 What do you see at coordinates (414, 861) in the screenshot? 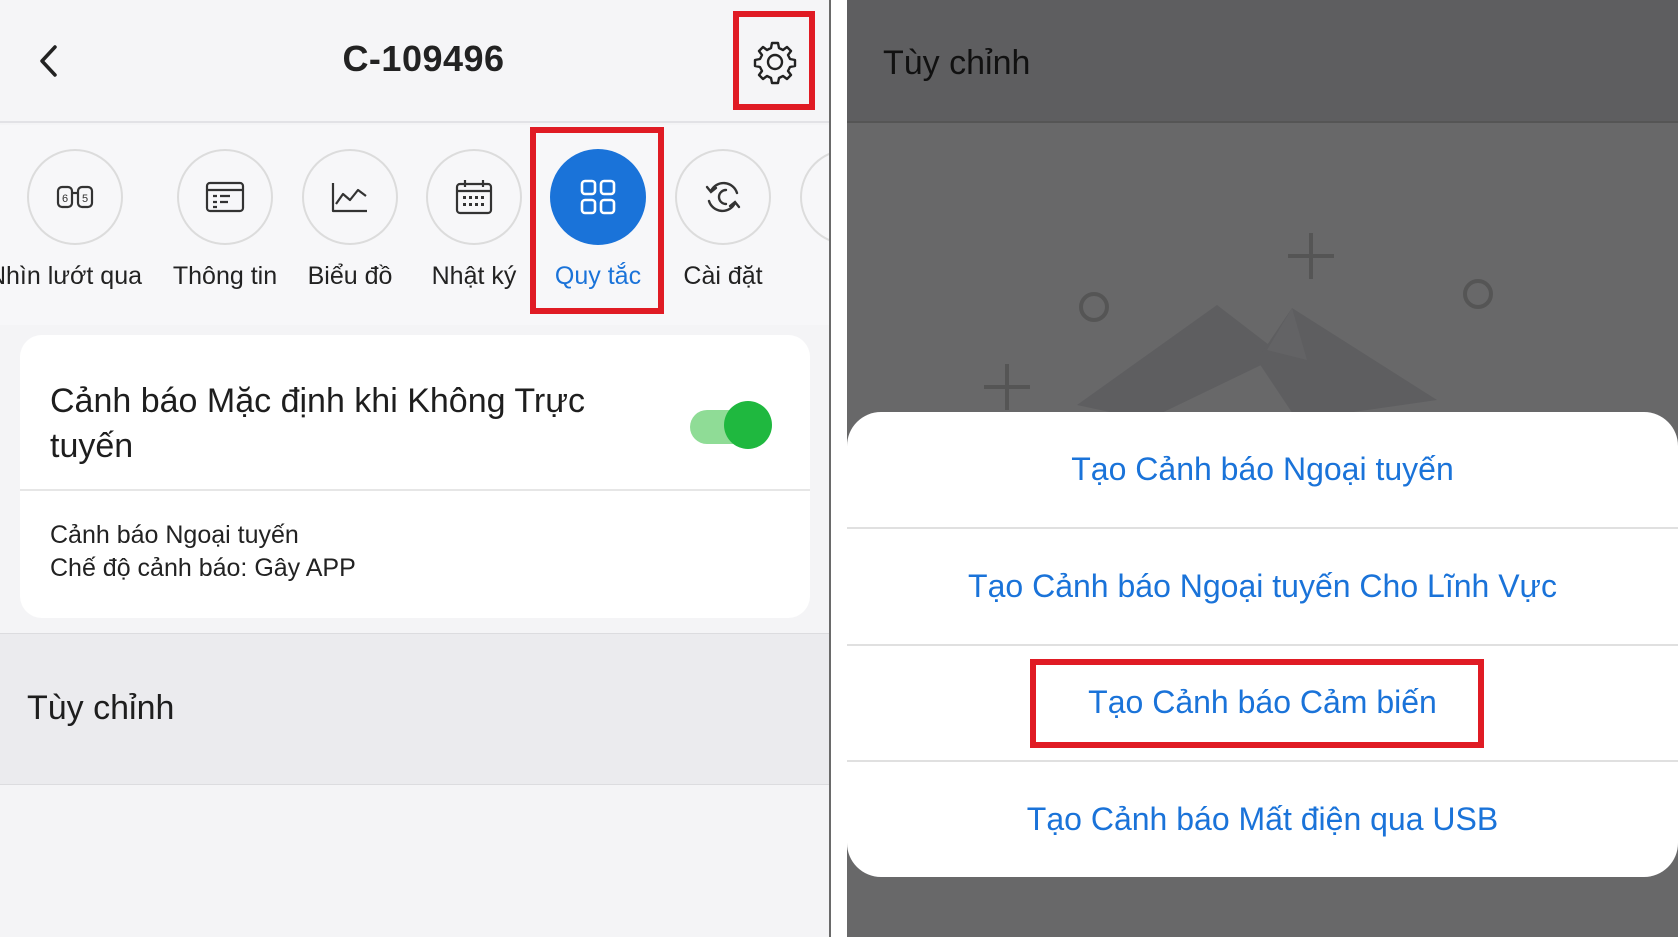
I see `empty-area` at bounding box center [414, 861].